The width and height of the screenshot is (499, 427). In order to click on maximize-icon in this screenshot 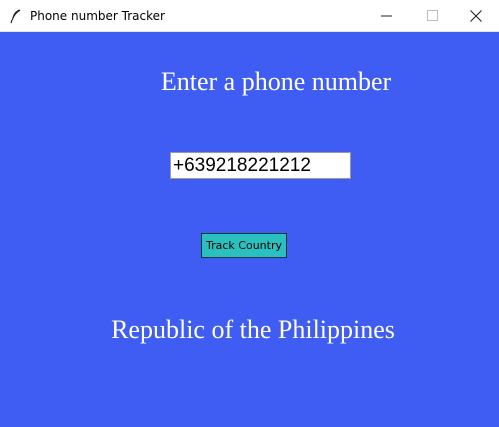, I will do `click(432, 15)`.